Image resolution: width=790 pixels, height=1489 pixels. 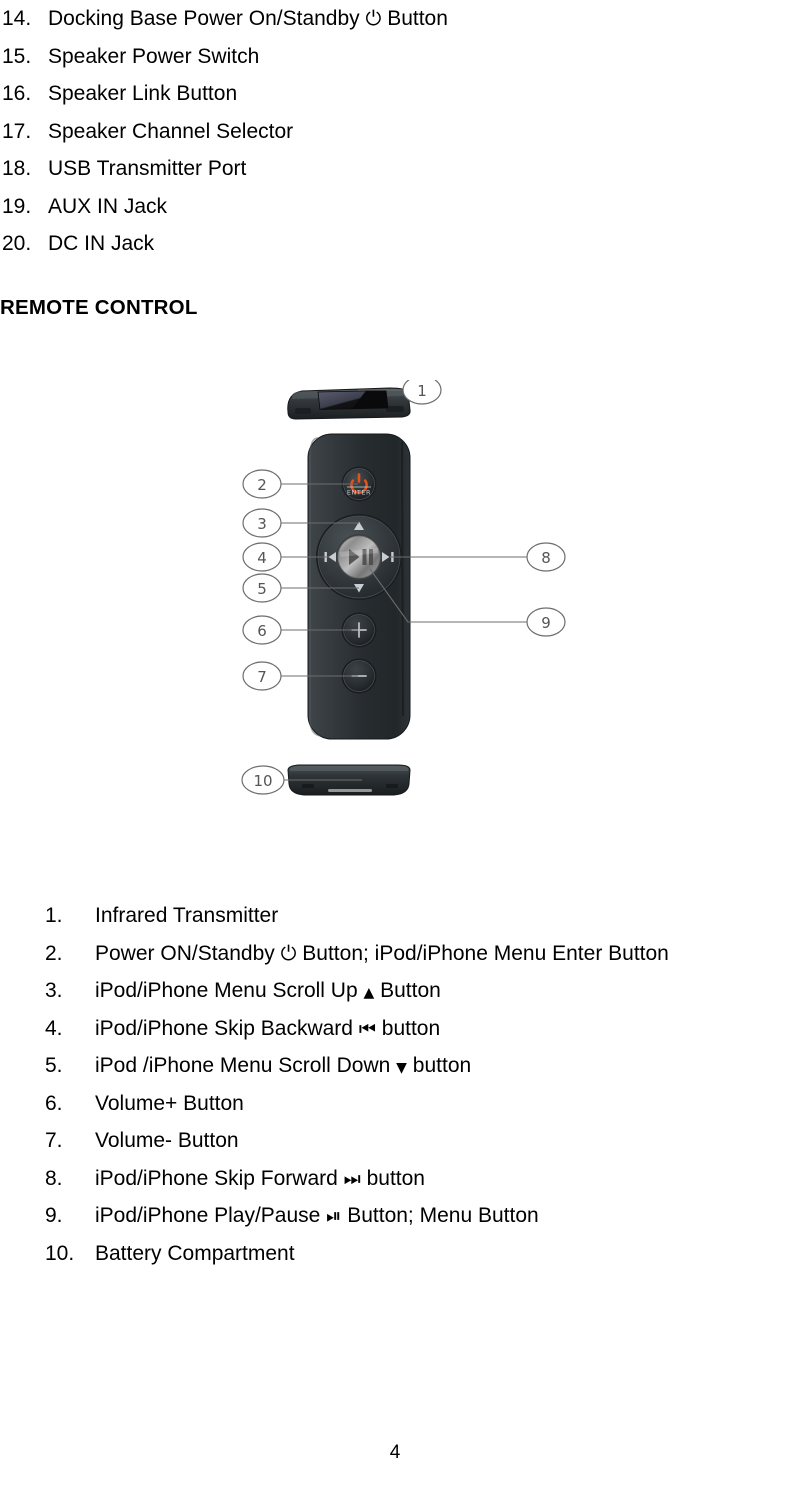 I want to click on svg-text: 6, so click(x=262, y=631).